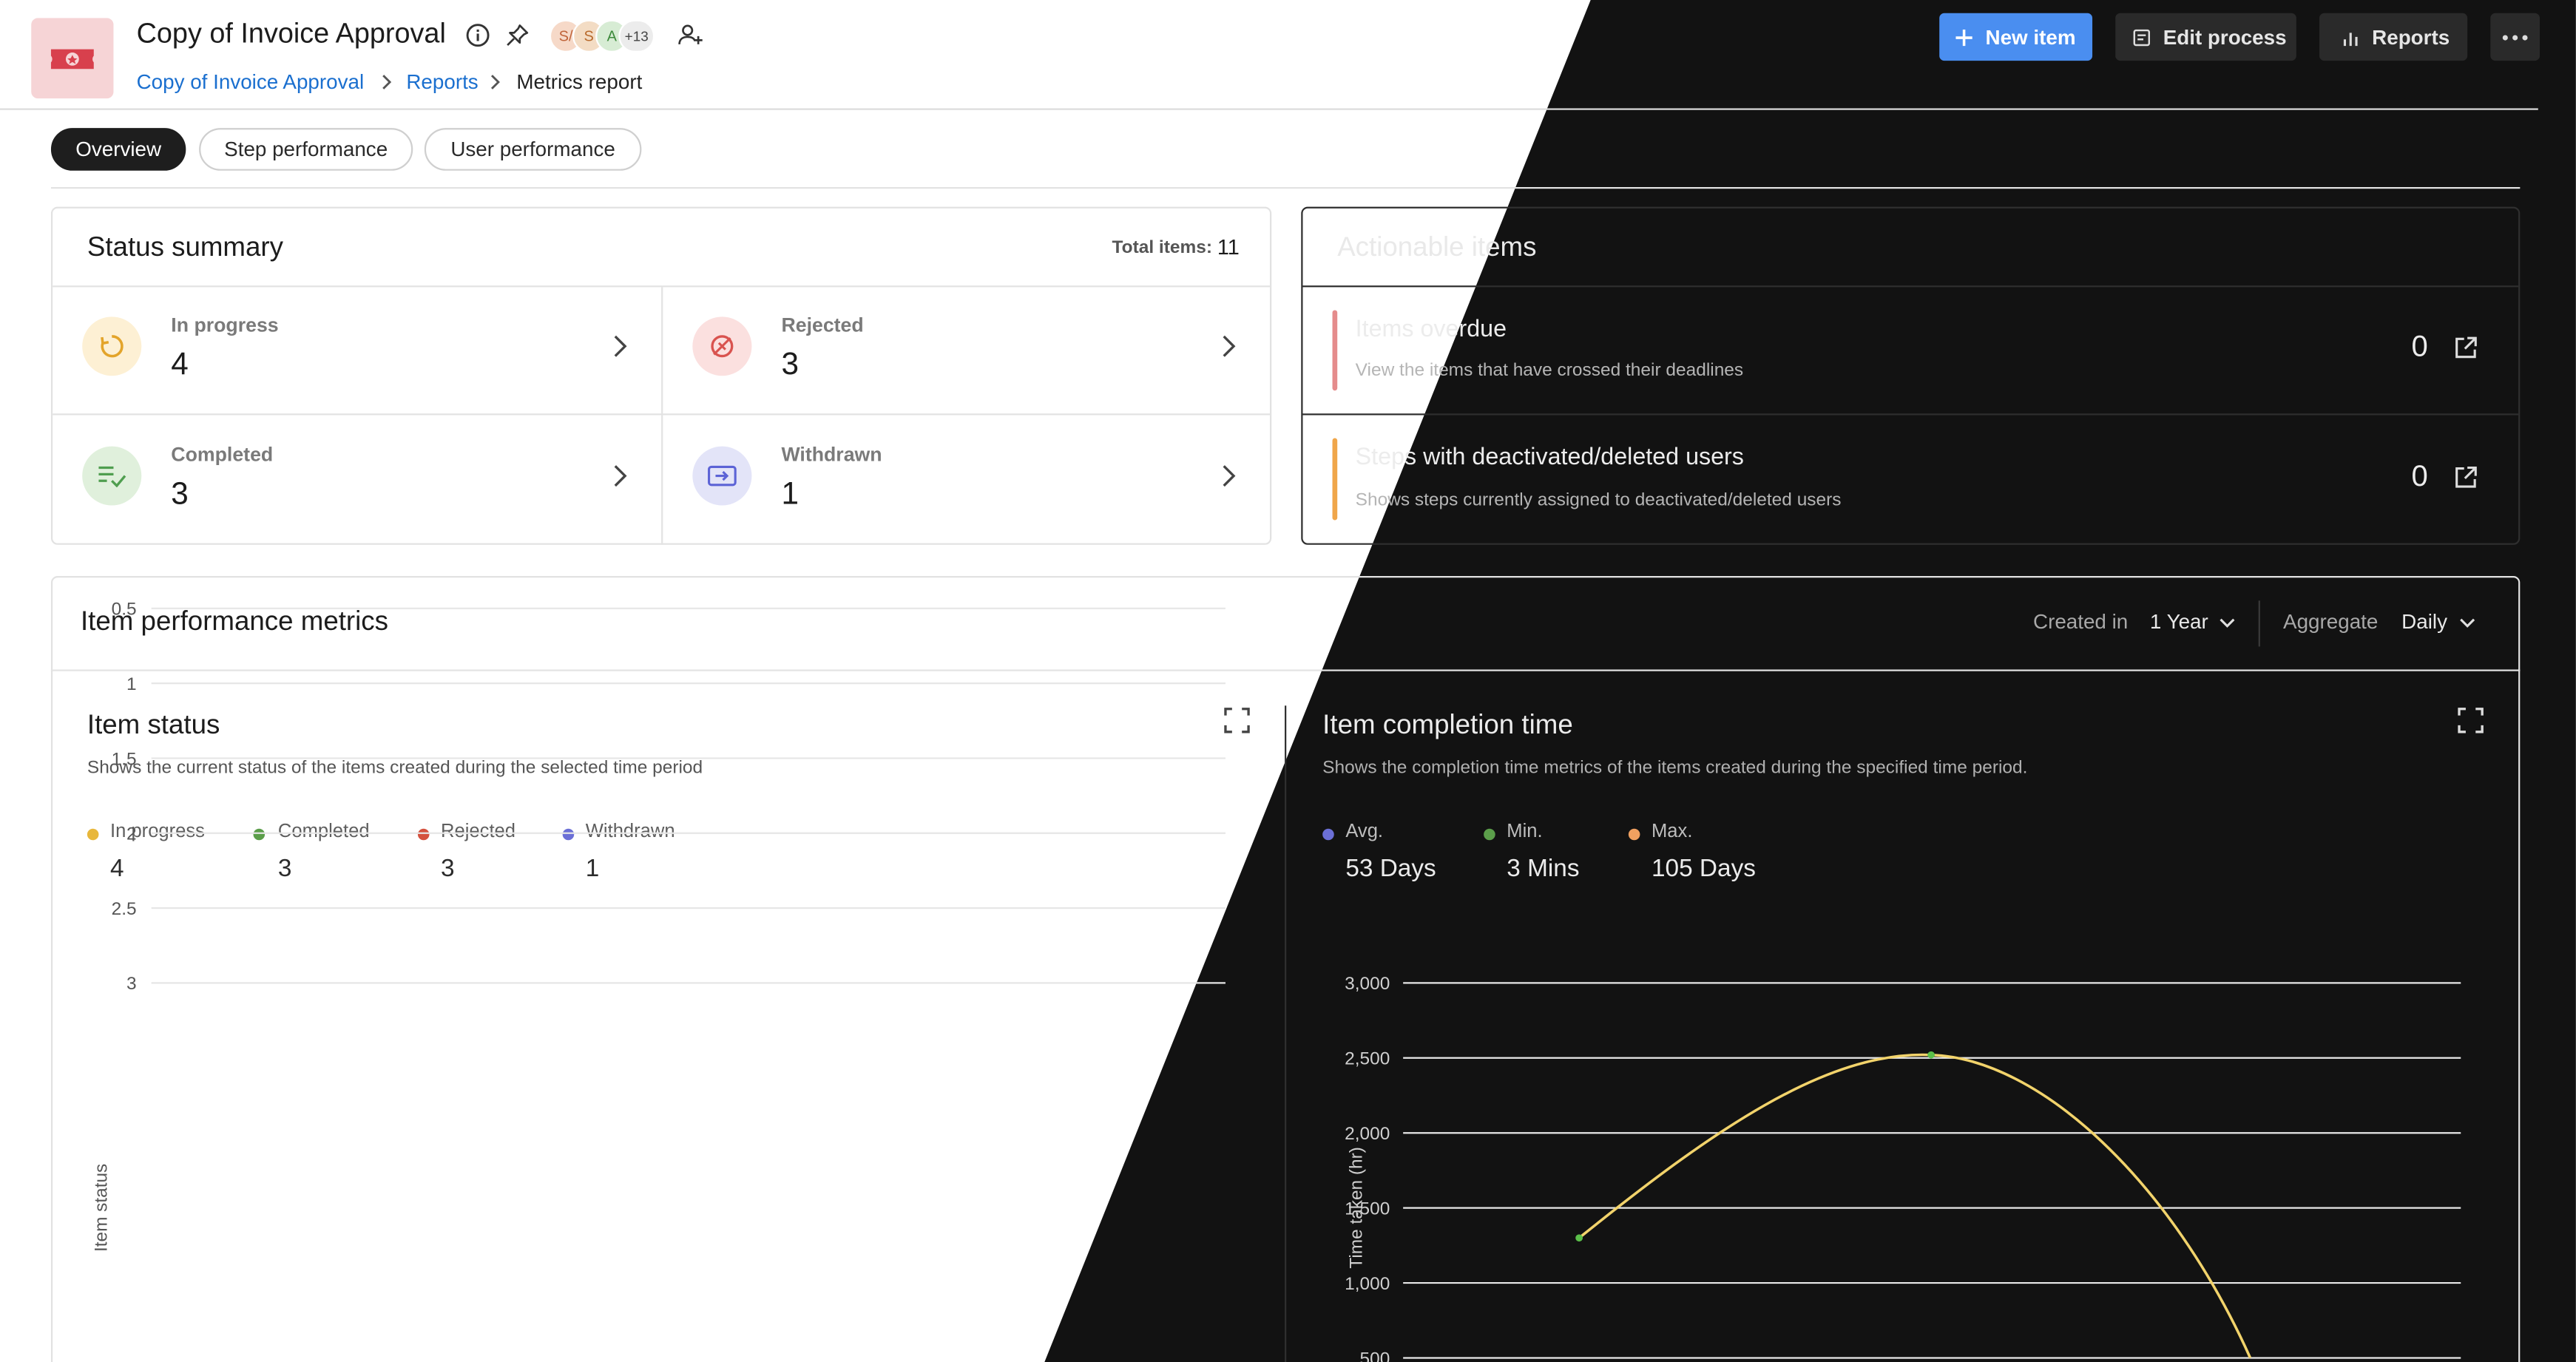 The height and width of the screenshot is (1362, 2576). What do you see at coordinates (1367, 1059) in the screenshot?
I see `y-tick-label: 2,500` at bounding box center [1367, 1059].